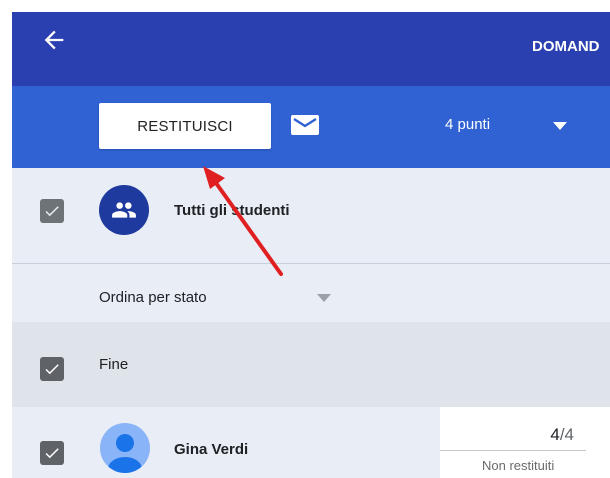 This screenshot has width=610, height=478. I want to click on points-select: 4 punti, so click(515, 126).